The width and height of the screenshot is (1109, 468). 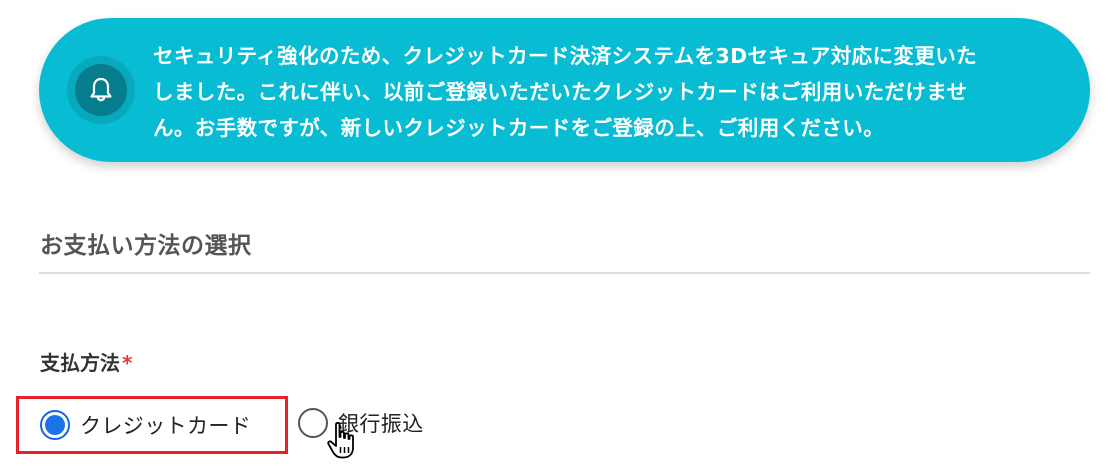 What do you see at coordinates (340, 440) in the screenshot?
I see `hand-pointer-cursor-icon` at bounding box center [340, 440].